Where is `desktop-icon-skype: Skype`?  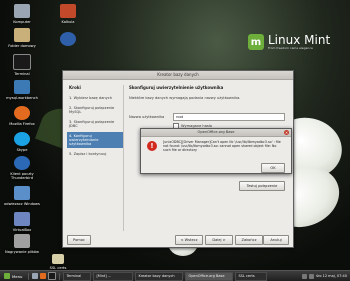
desktop-icon-skype: Skype is located at coordinates (22, 142).